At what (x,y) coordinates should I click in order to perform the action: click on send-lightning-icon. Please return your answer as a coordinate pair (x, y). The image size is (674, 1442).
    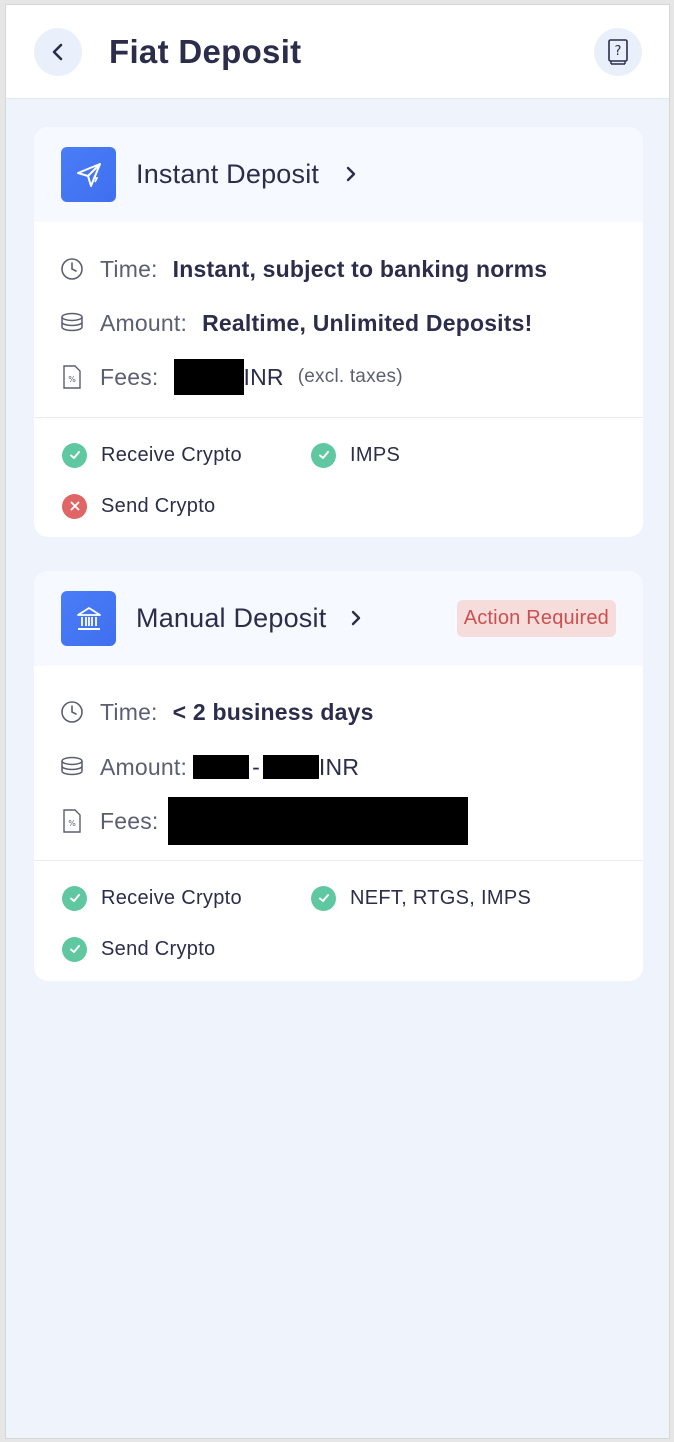
    Looking at the image, I should click on (88, 174).